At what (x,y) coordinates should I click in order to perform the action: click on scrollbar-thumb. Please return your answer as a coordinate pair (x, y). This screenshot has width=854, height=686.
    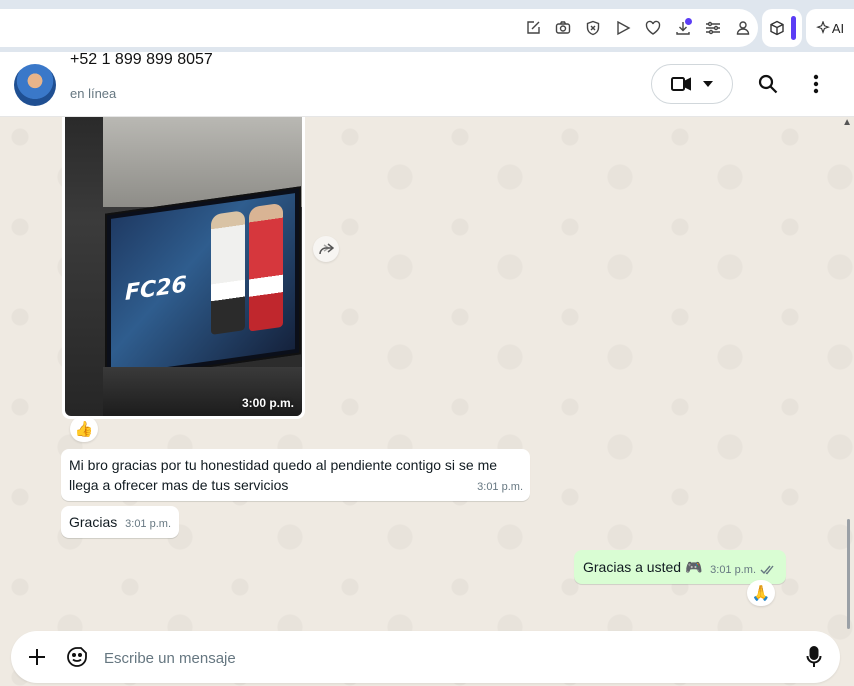
    Looking at the image, I should click on (848, 574).